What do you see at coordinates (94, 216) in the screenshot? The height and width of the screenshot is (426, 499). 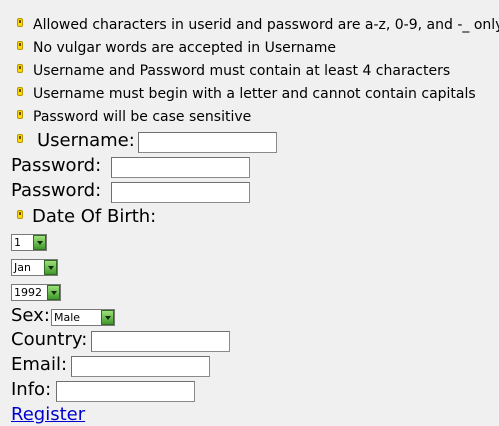 I see `dob-label: Date Of Birth:` at bounding box center [94, 216].